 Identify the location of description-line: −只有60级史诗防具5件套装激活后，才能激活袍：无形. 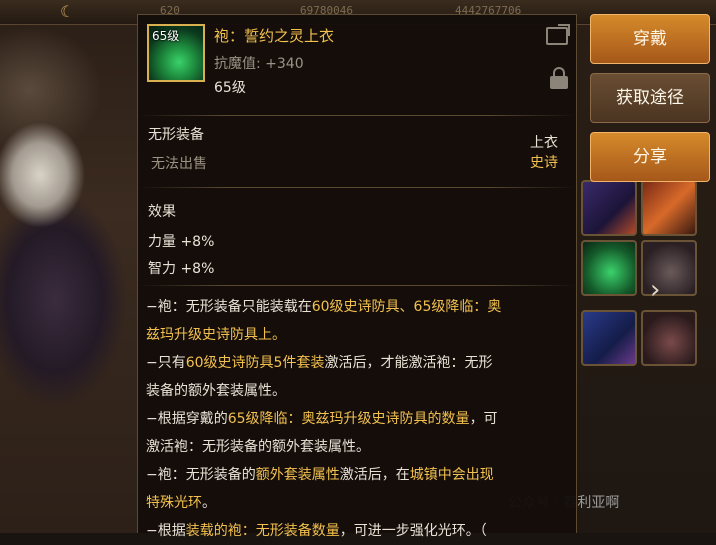
(357, 363).